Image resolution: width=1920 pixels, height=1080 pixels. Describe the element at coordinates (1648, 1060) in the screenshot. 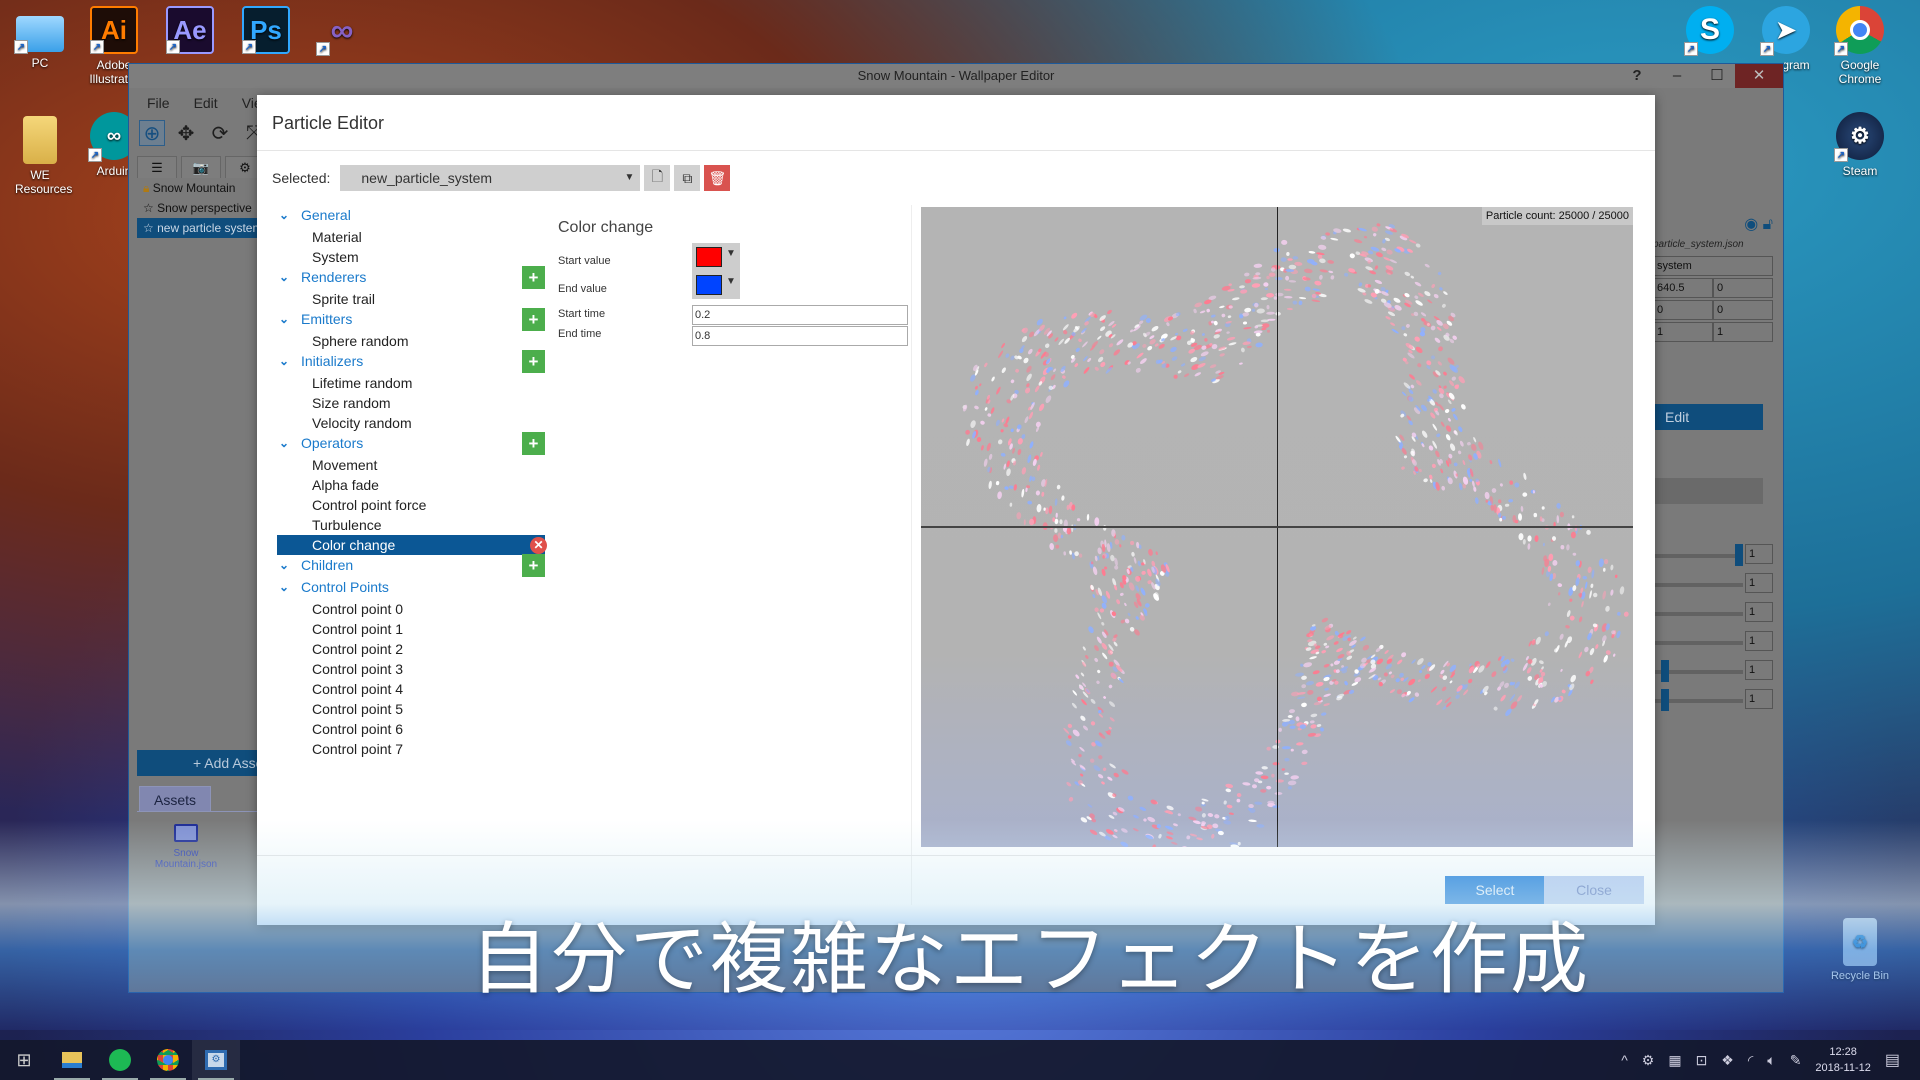

I see `steam-tray-icon: ⚙` at that location.